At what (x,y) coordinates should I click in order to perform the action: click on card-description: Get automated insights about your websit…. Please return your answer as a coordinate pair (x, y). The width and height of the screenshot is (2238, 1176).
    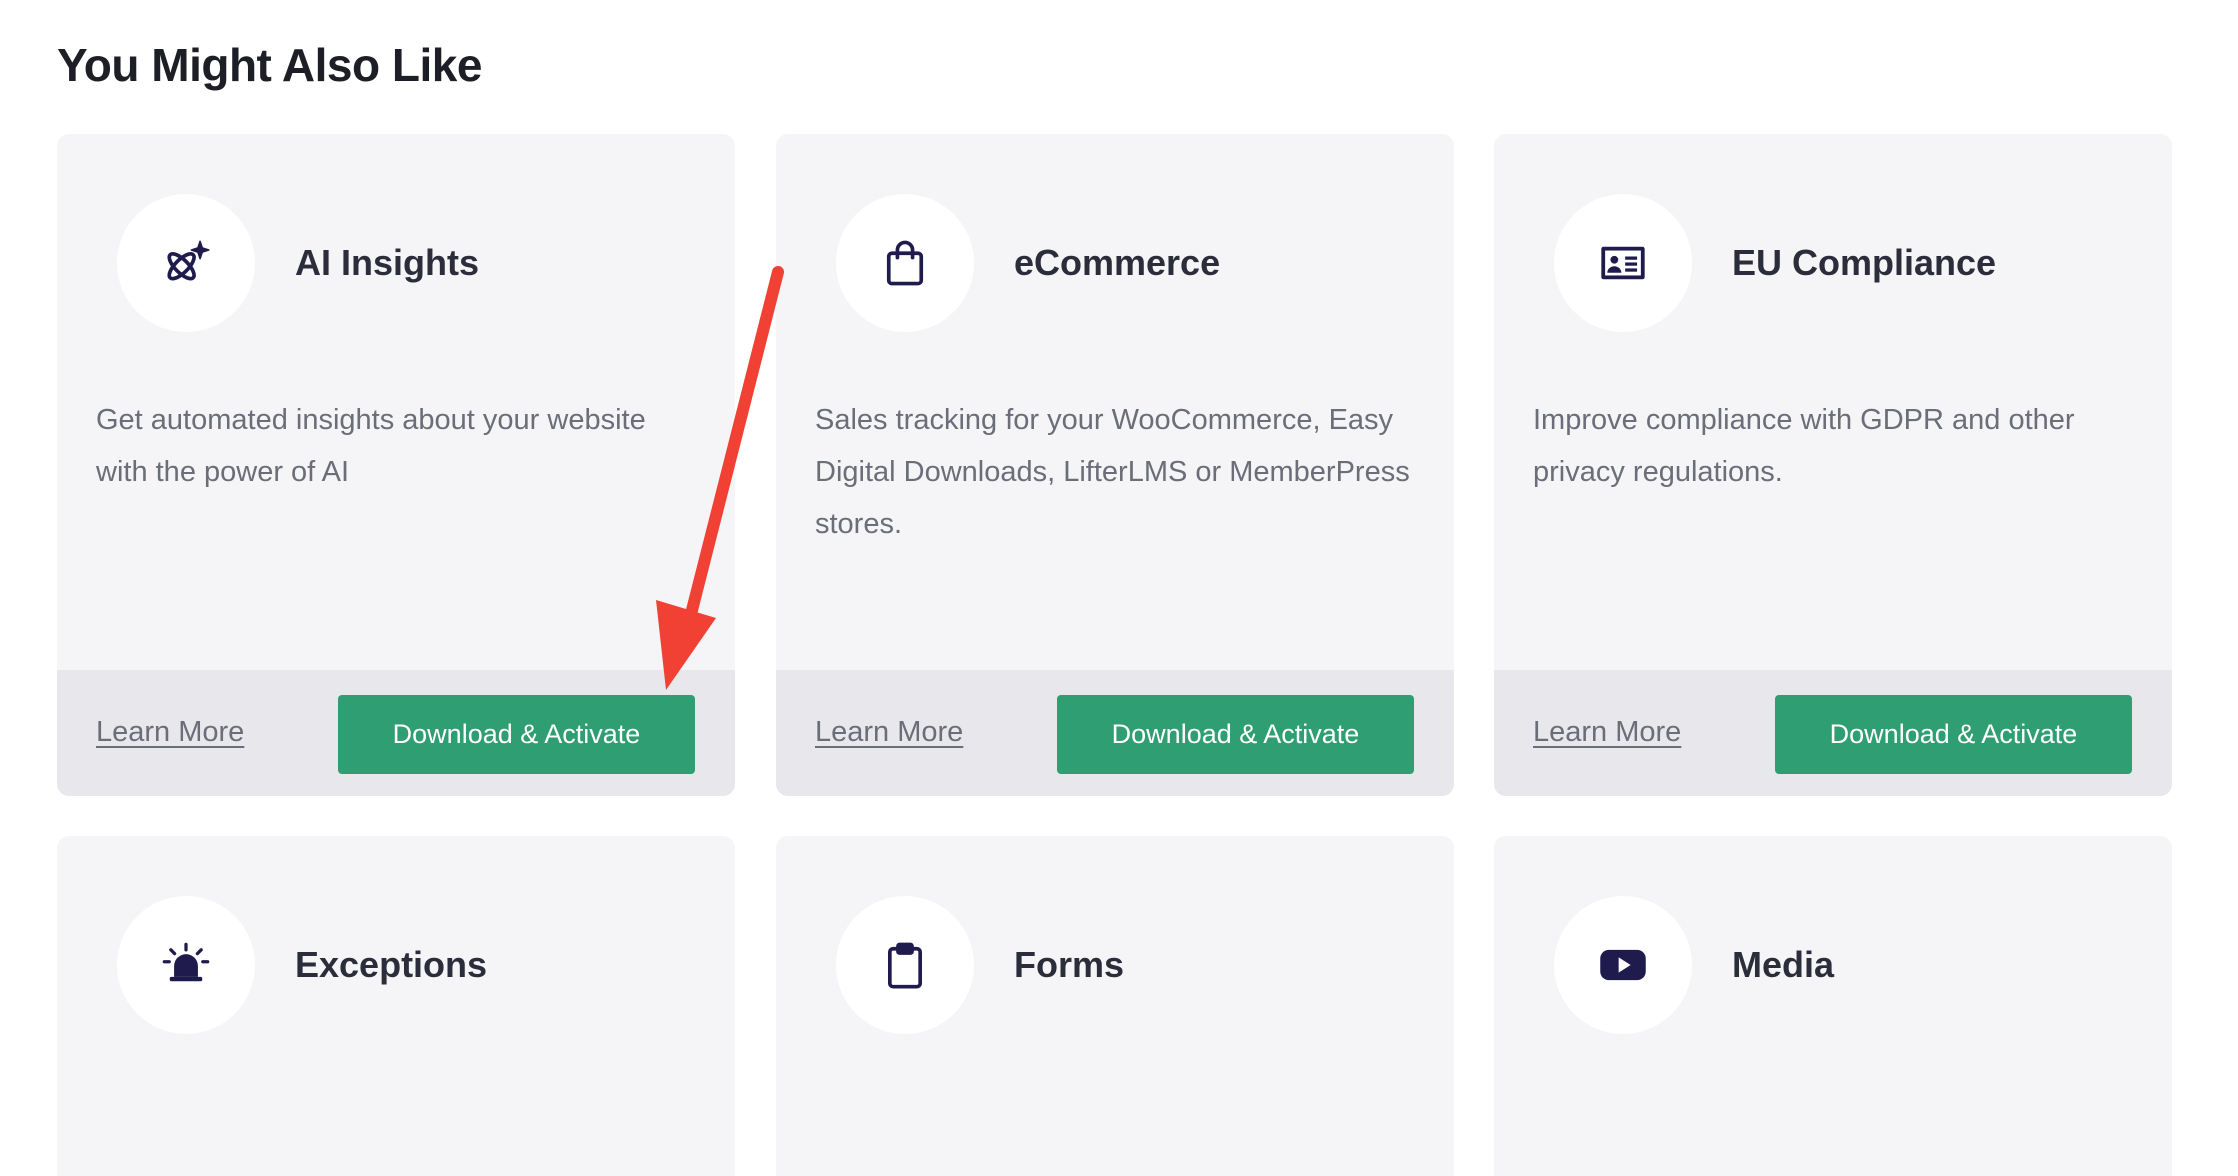
    Looking at the image, I should click on (371, 446).